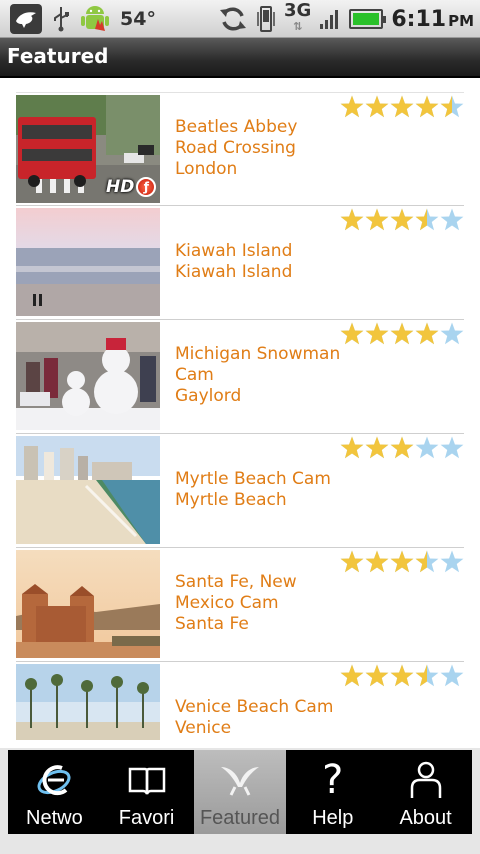 This screenshot has width=480, height=854. Describe the element at coordinates (54, 818) in the screenshot. I see `tab-label: Netwo` at that location.